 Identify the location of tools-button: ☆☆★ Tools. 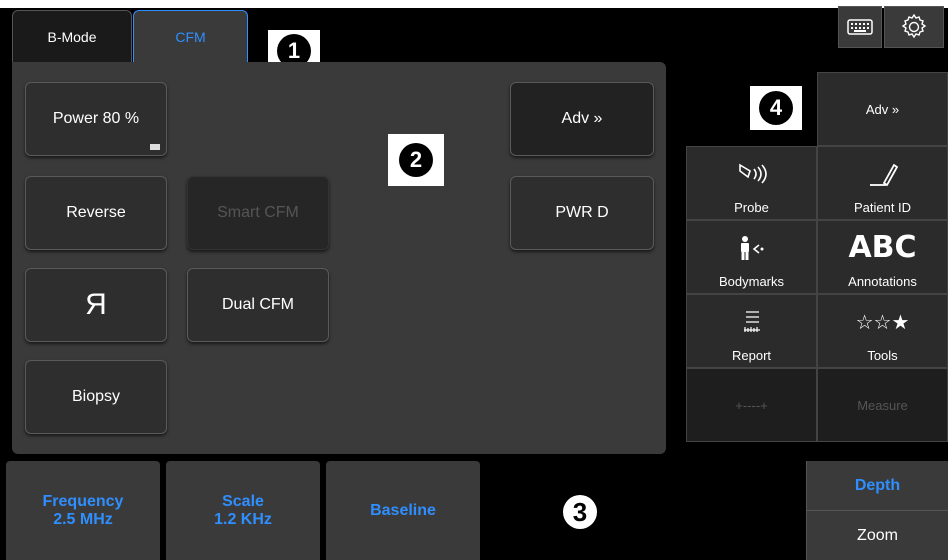
(882, 331).